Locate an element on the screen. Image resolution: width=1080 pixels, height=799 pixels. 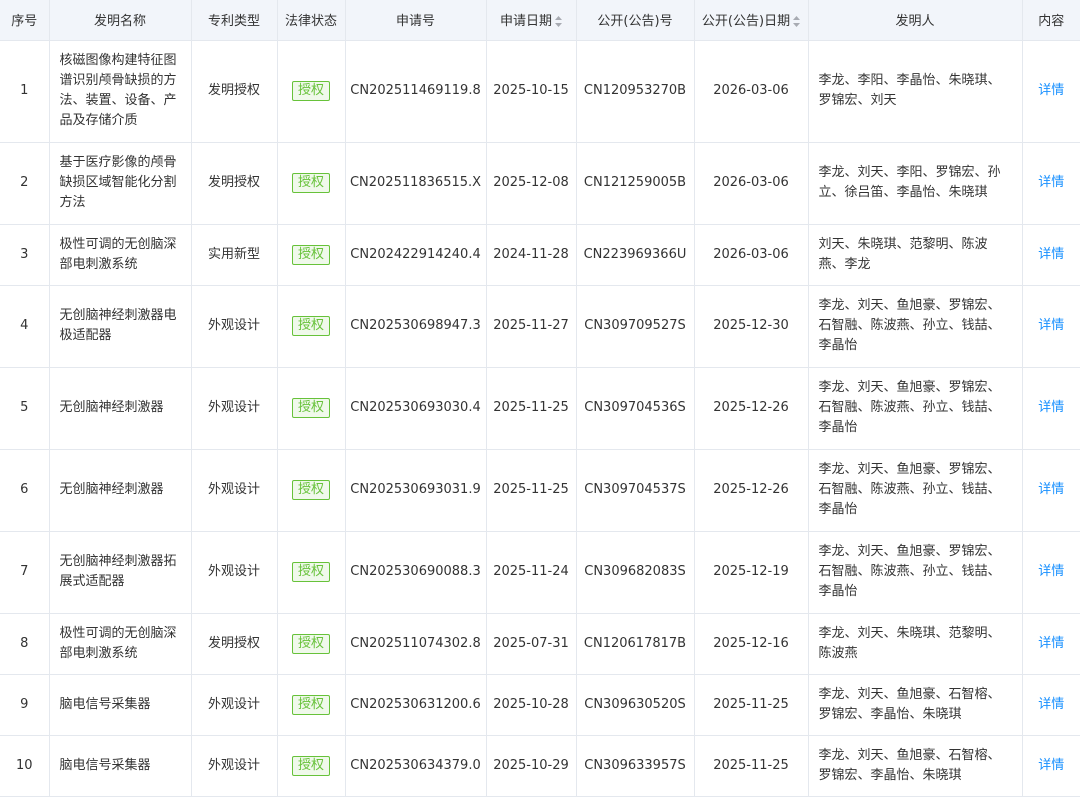
application-date: 2025-11-24 is located at coordinates (531, 572).